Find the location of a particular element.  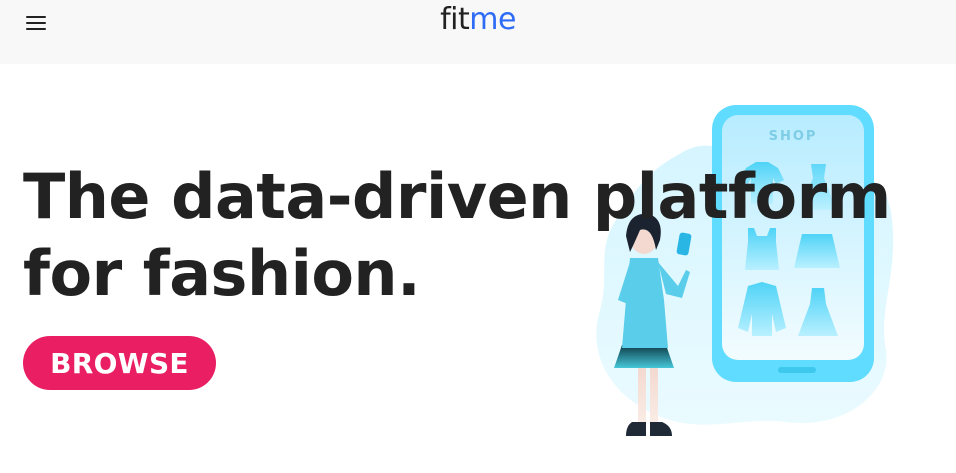

headline-line-2: for fashion. is located at coordinates (222, 273).